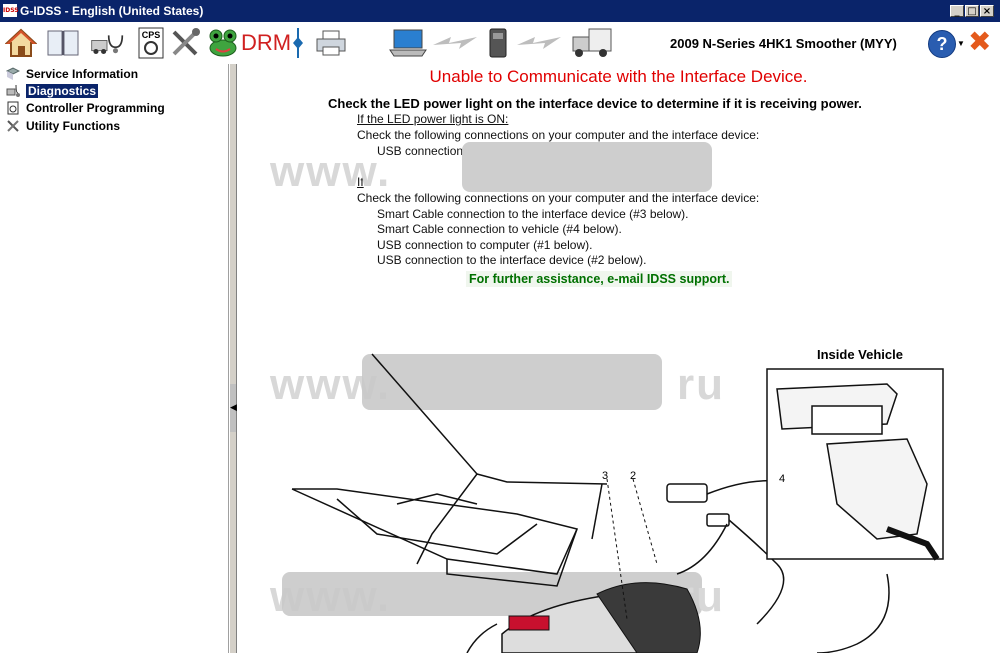  I want to click on app-icon: IDSS, so click(11, 10).